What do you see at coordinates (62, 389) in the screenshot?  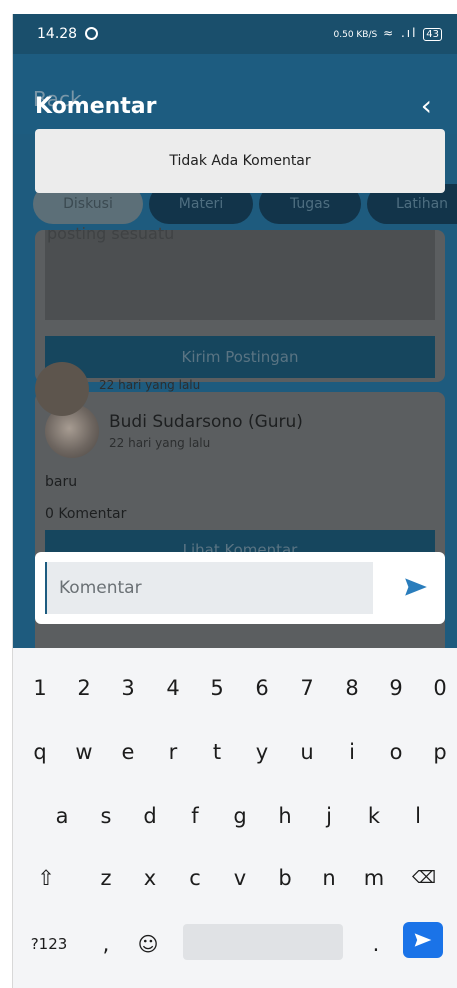 I see `avatar` at bounding box center [62, 389].